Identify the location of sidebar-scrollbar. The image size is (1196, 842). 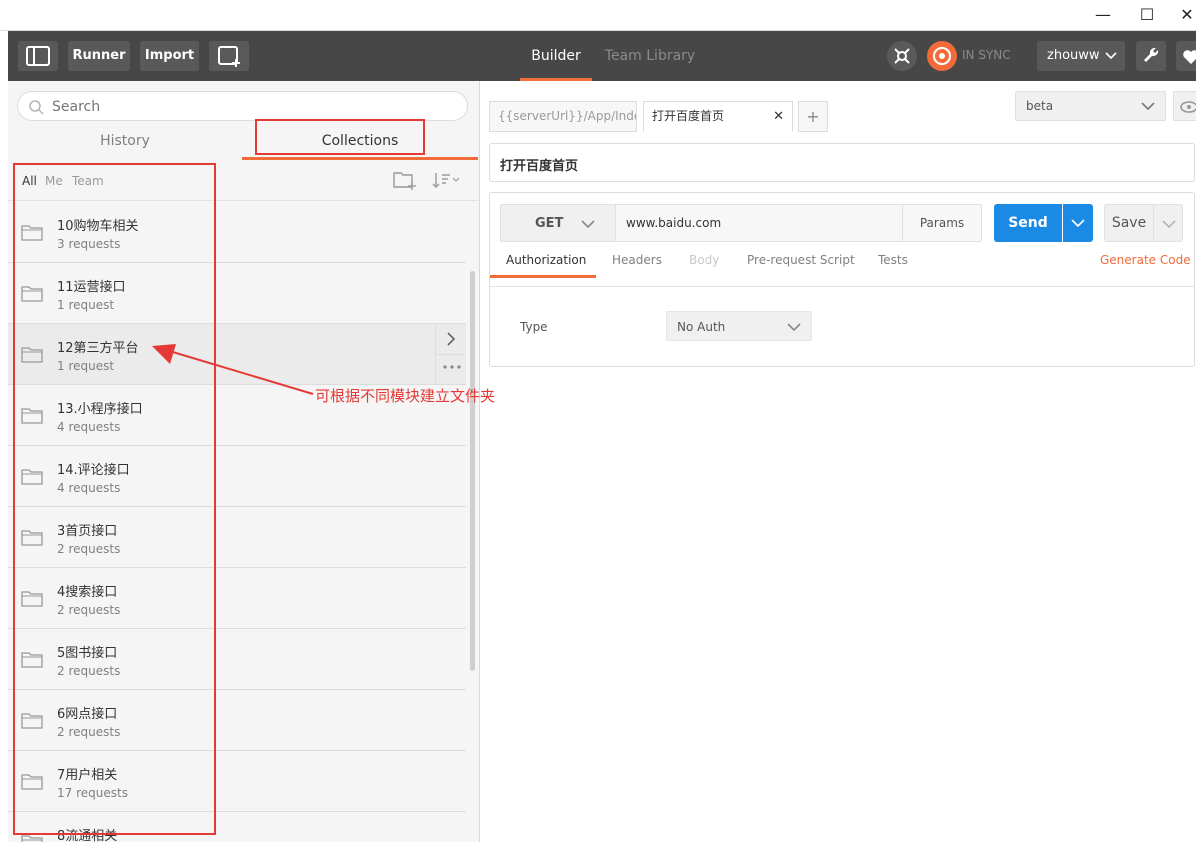
(472, 471).